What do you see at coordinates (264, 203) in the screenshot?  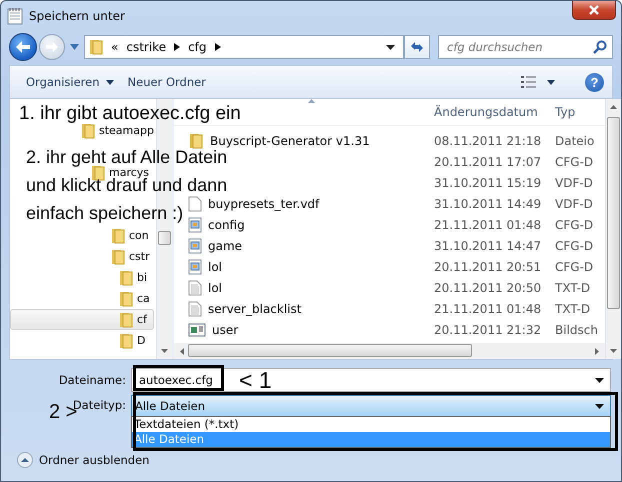 I see `file-name: buypresets_ter.vdf` at bounding box center [264, 203].